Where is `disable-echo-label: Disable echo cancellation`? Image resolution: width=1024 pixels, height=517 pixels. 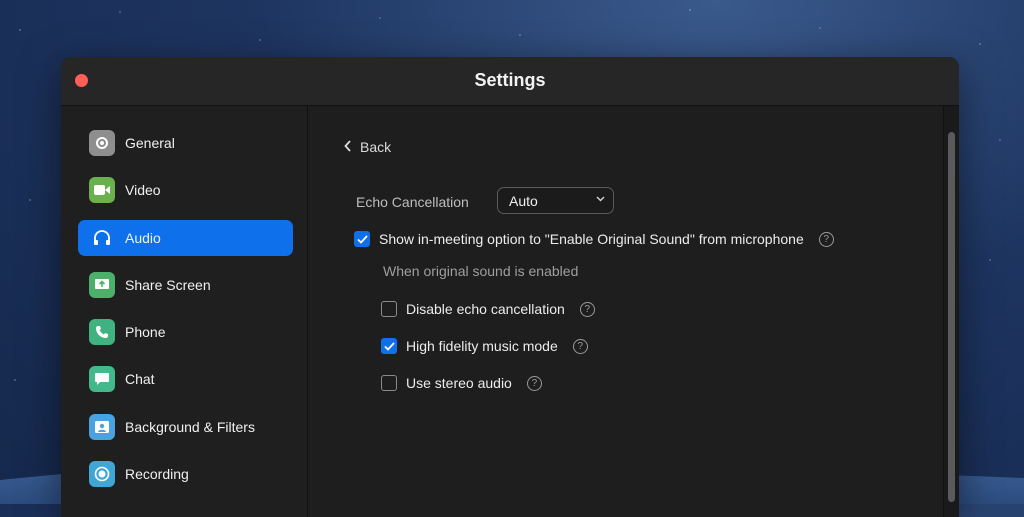 disable-echo-label: Disable echo cancellation is located at coordinates (485, 309).